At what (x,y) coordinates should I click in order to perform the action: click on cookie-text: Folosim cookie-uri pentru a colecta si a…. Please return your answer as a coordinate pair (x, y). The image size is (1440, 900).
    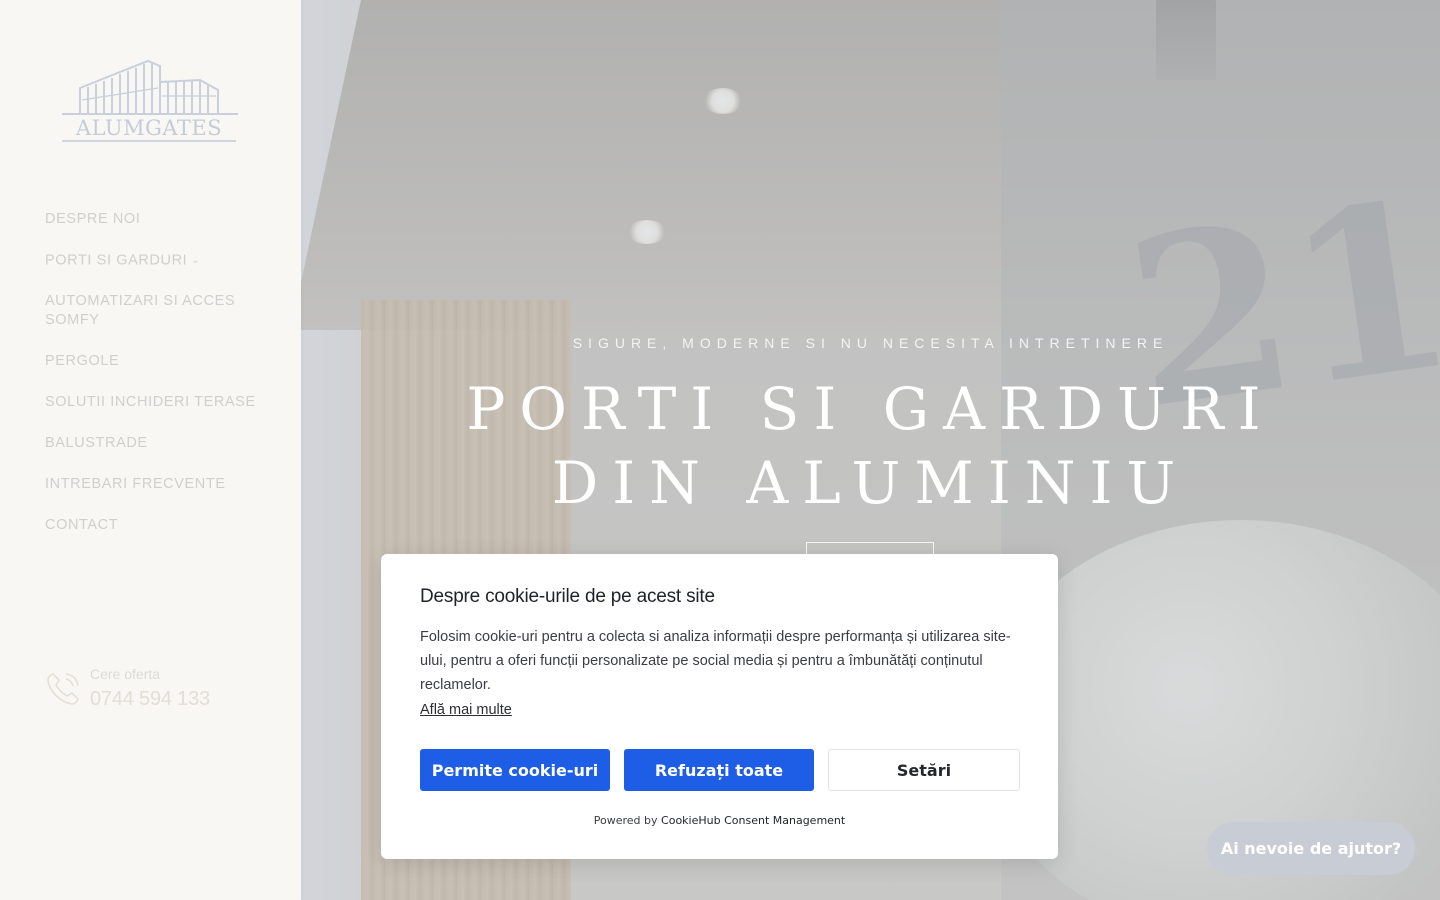
    Looking at the image, I should click on (715, 661).